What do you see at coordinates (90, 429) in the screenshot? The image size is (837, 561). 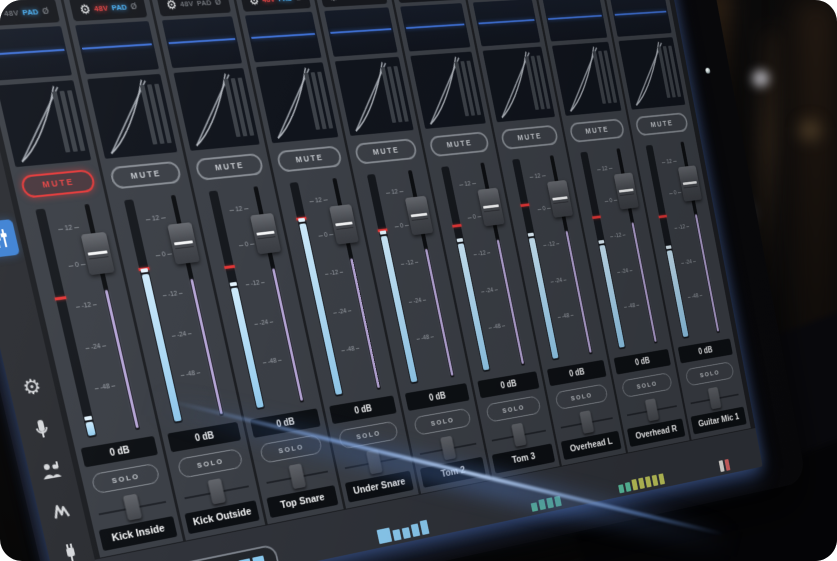 I see `meter-fill` at bounding box center [90, 429].